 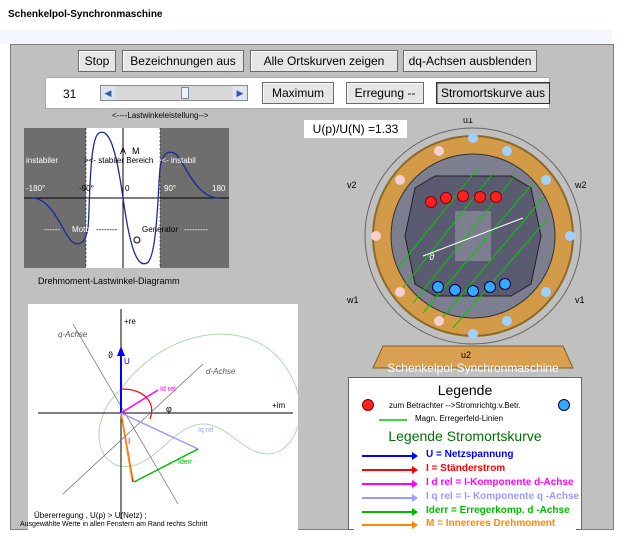 What do you see at coordinates (466, 512) in the screenshot?
I see `legend-entry: Iderr = Erregerkomp. d -Achse` at bounding box center [466, 512].